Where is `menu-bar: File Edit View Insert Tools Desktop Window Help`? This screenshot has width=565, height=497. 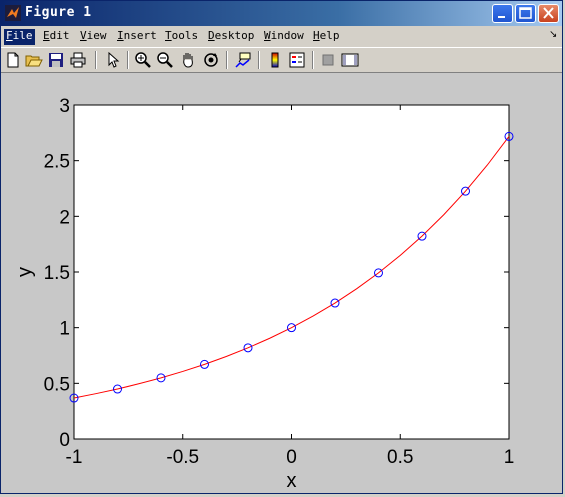 menu-bar: File Edit View Insert Tools Desktop Window Help is located at coordinates (281, 37).